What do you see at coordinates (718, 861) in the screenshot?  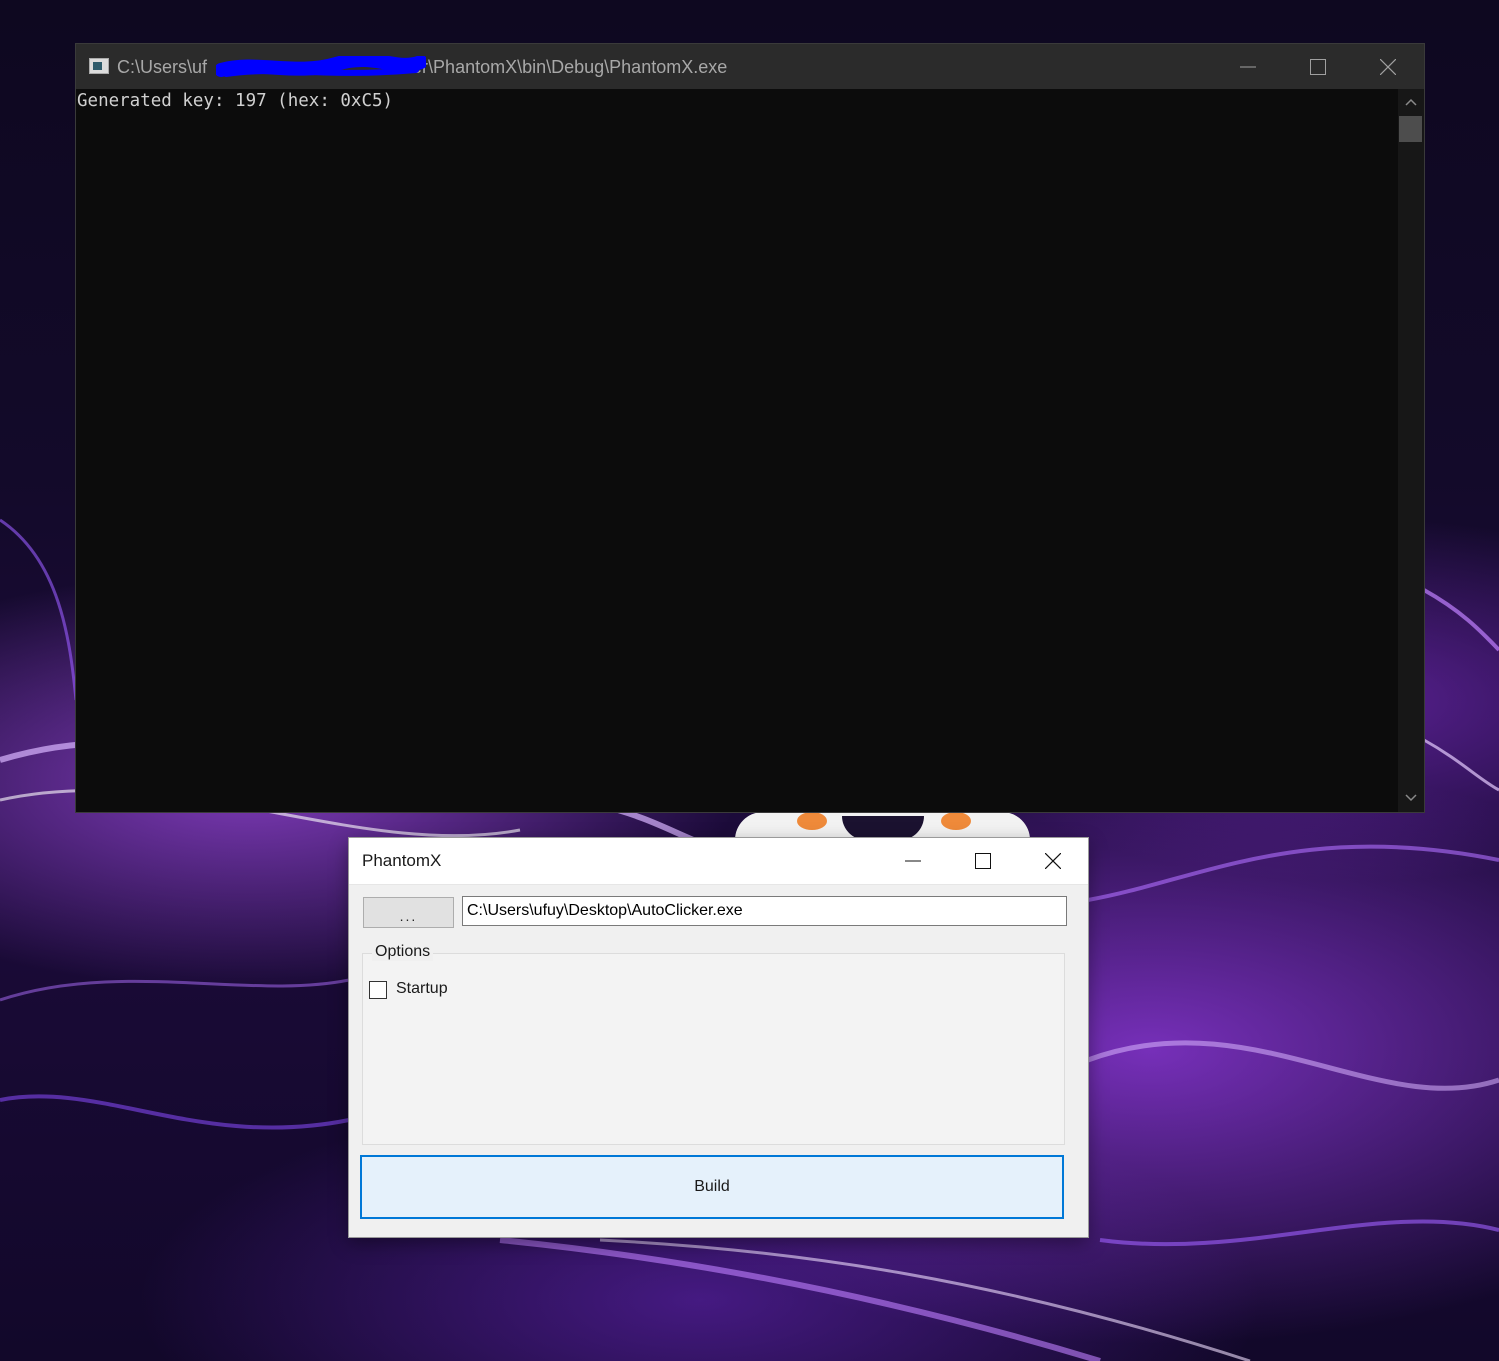 I see `phantomx-titlebar: PhantomX` at bounding box center [718, 861].